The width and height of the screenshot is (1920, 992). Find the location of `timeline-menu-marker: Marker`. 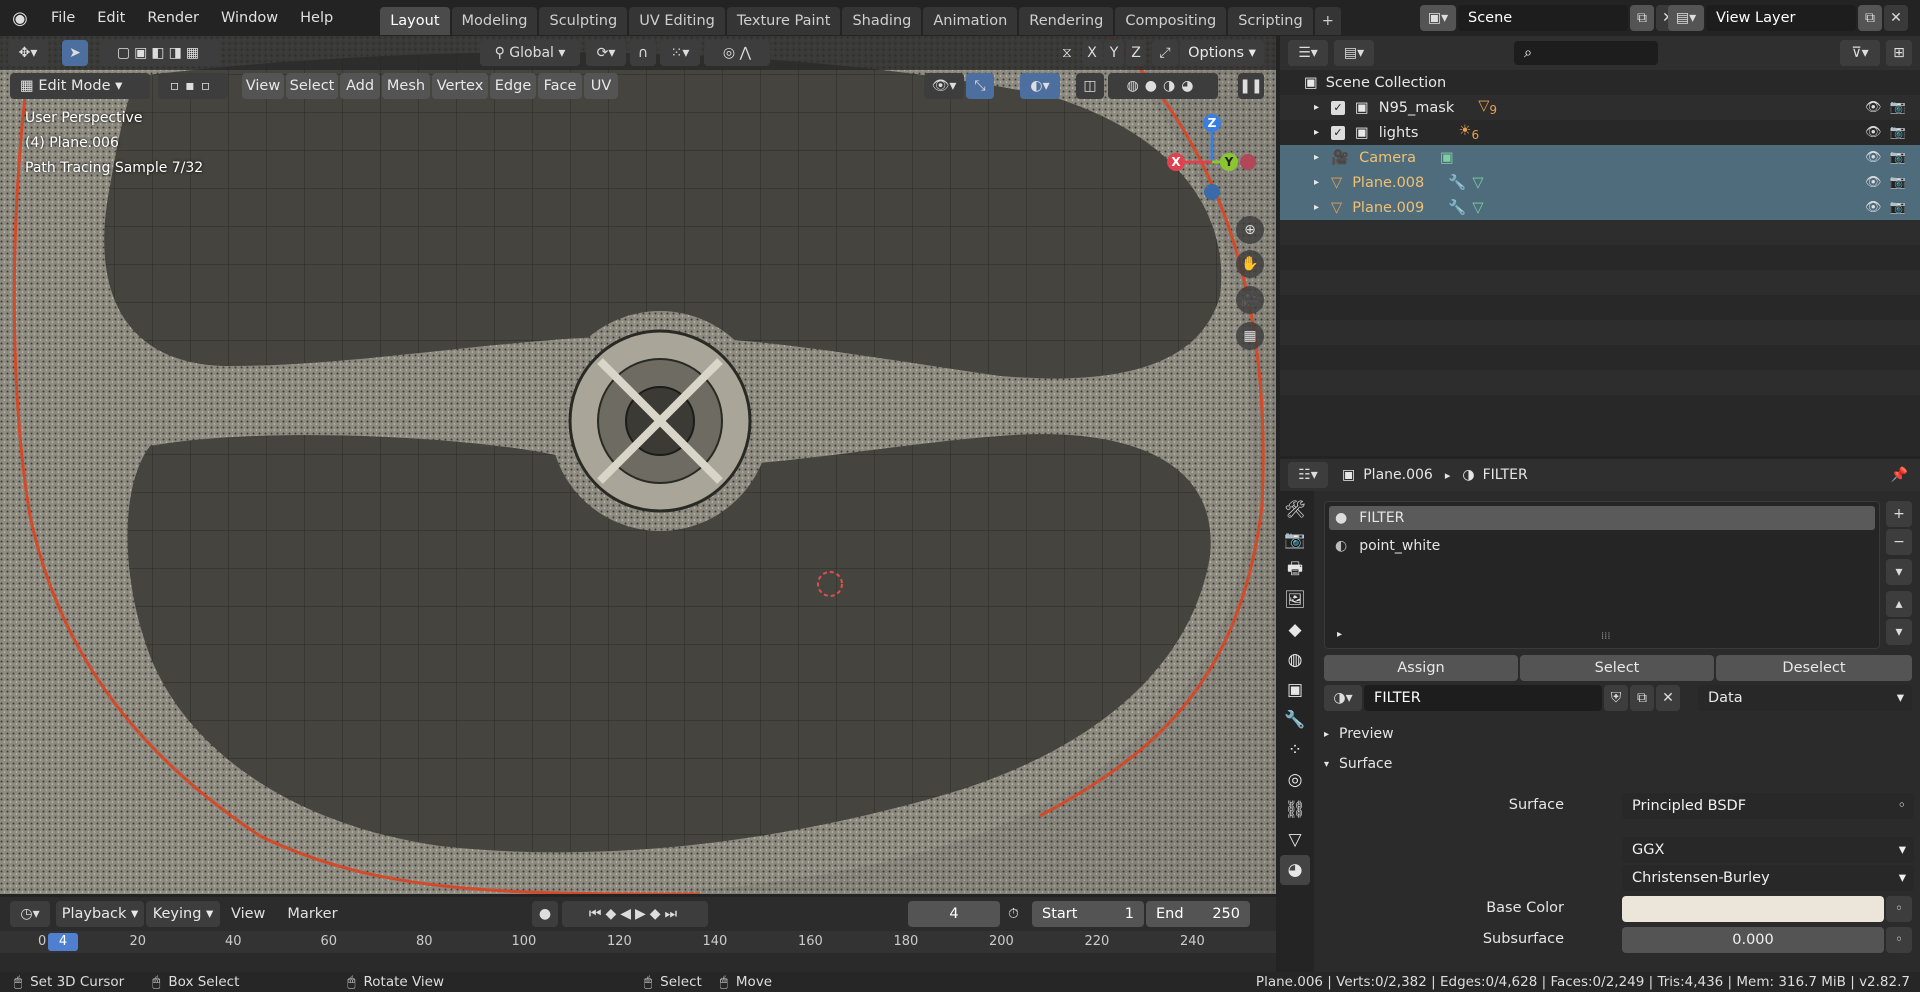

timeline-menu-marker: Marker is located at coordinates (312, 914).